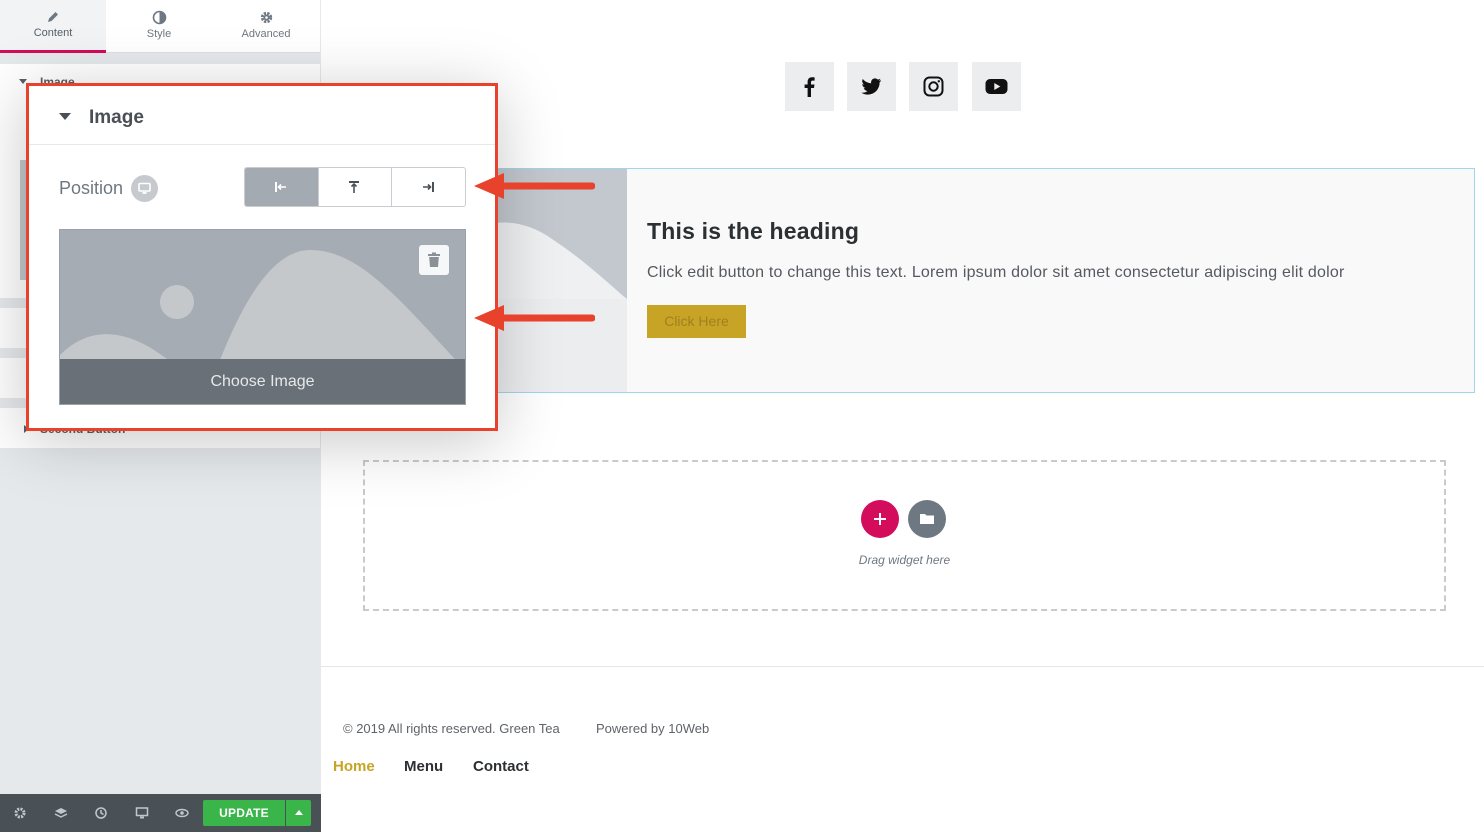  Describe the element at coordinates (266, 34) in the screenshot. I see `tab-advanced-label: Advanced` at that location.